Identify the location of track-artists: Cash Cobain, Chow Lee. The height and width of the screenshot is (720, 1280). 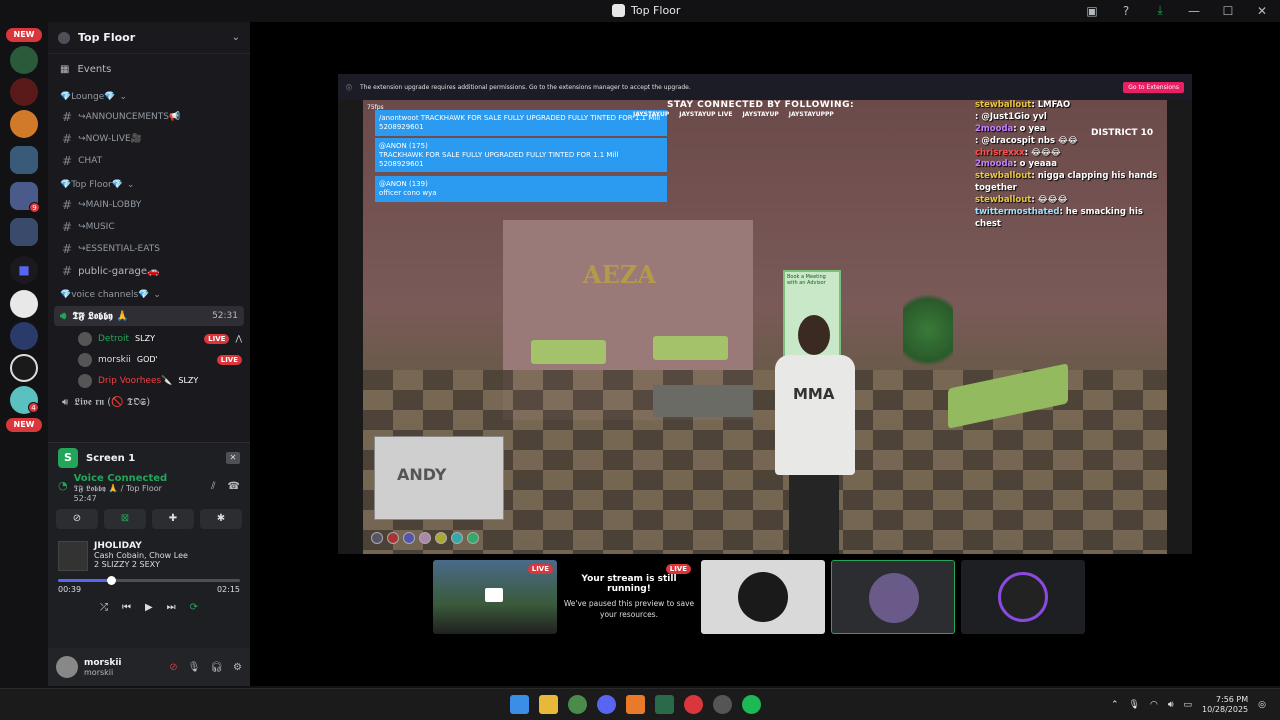
(141, 555).